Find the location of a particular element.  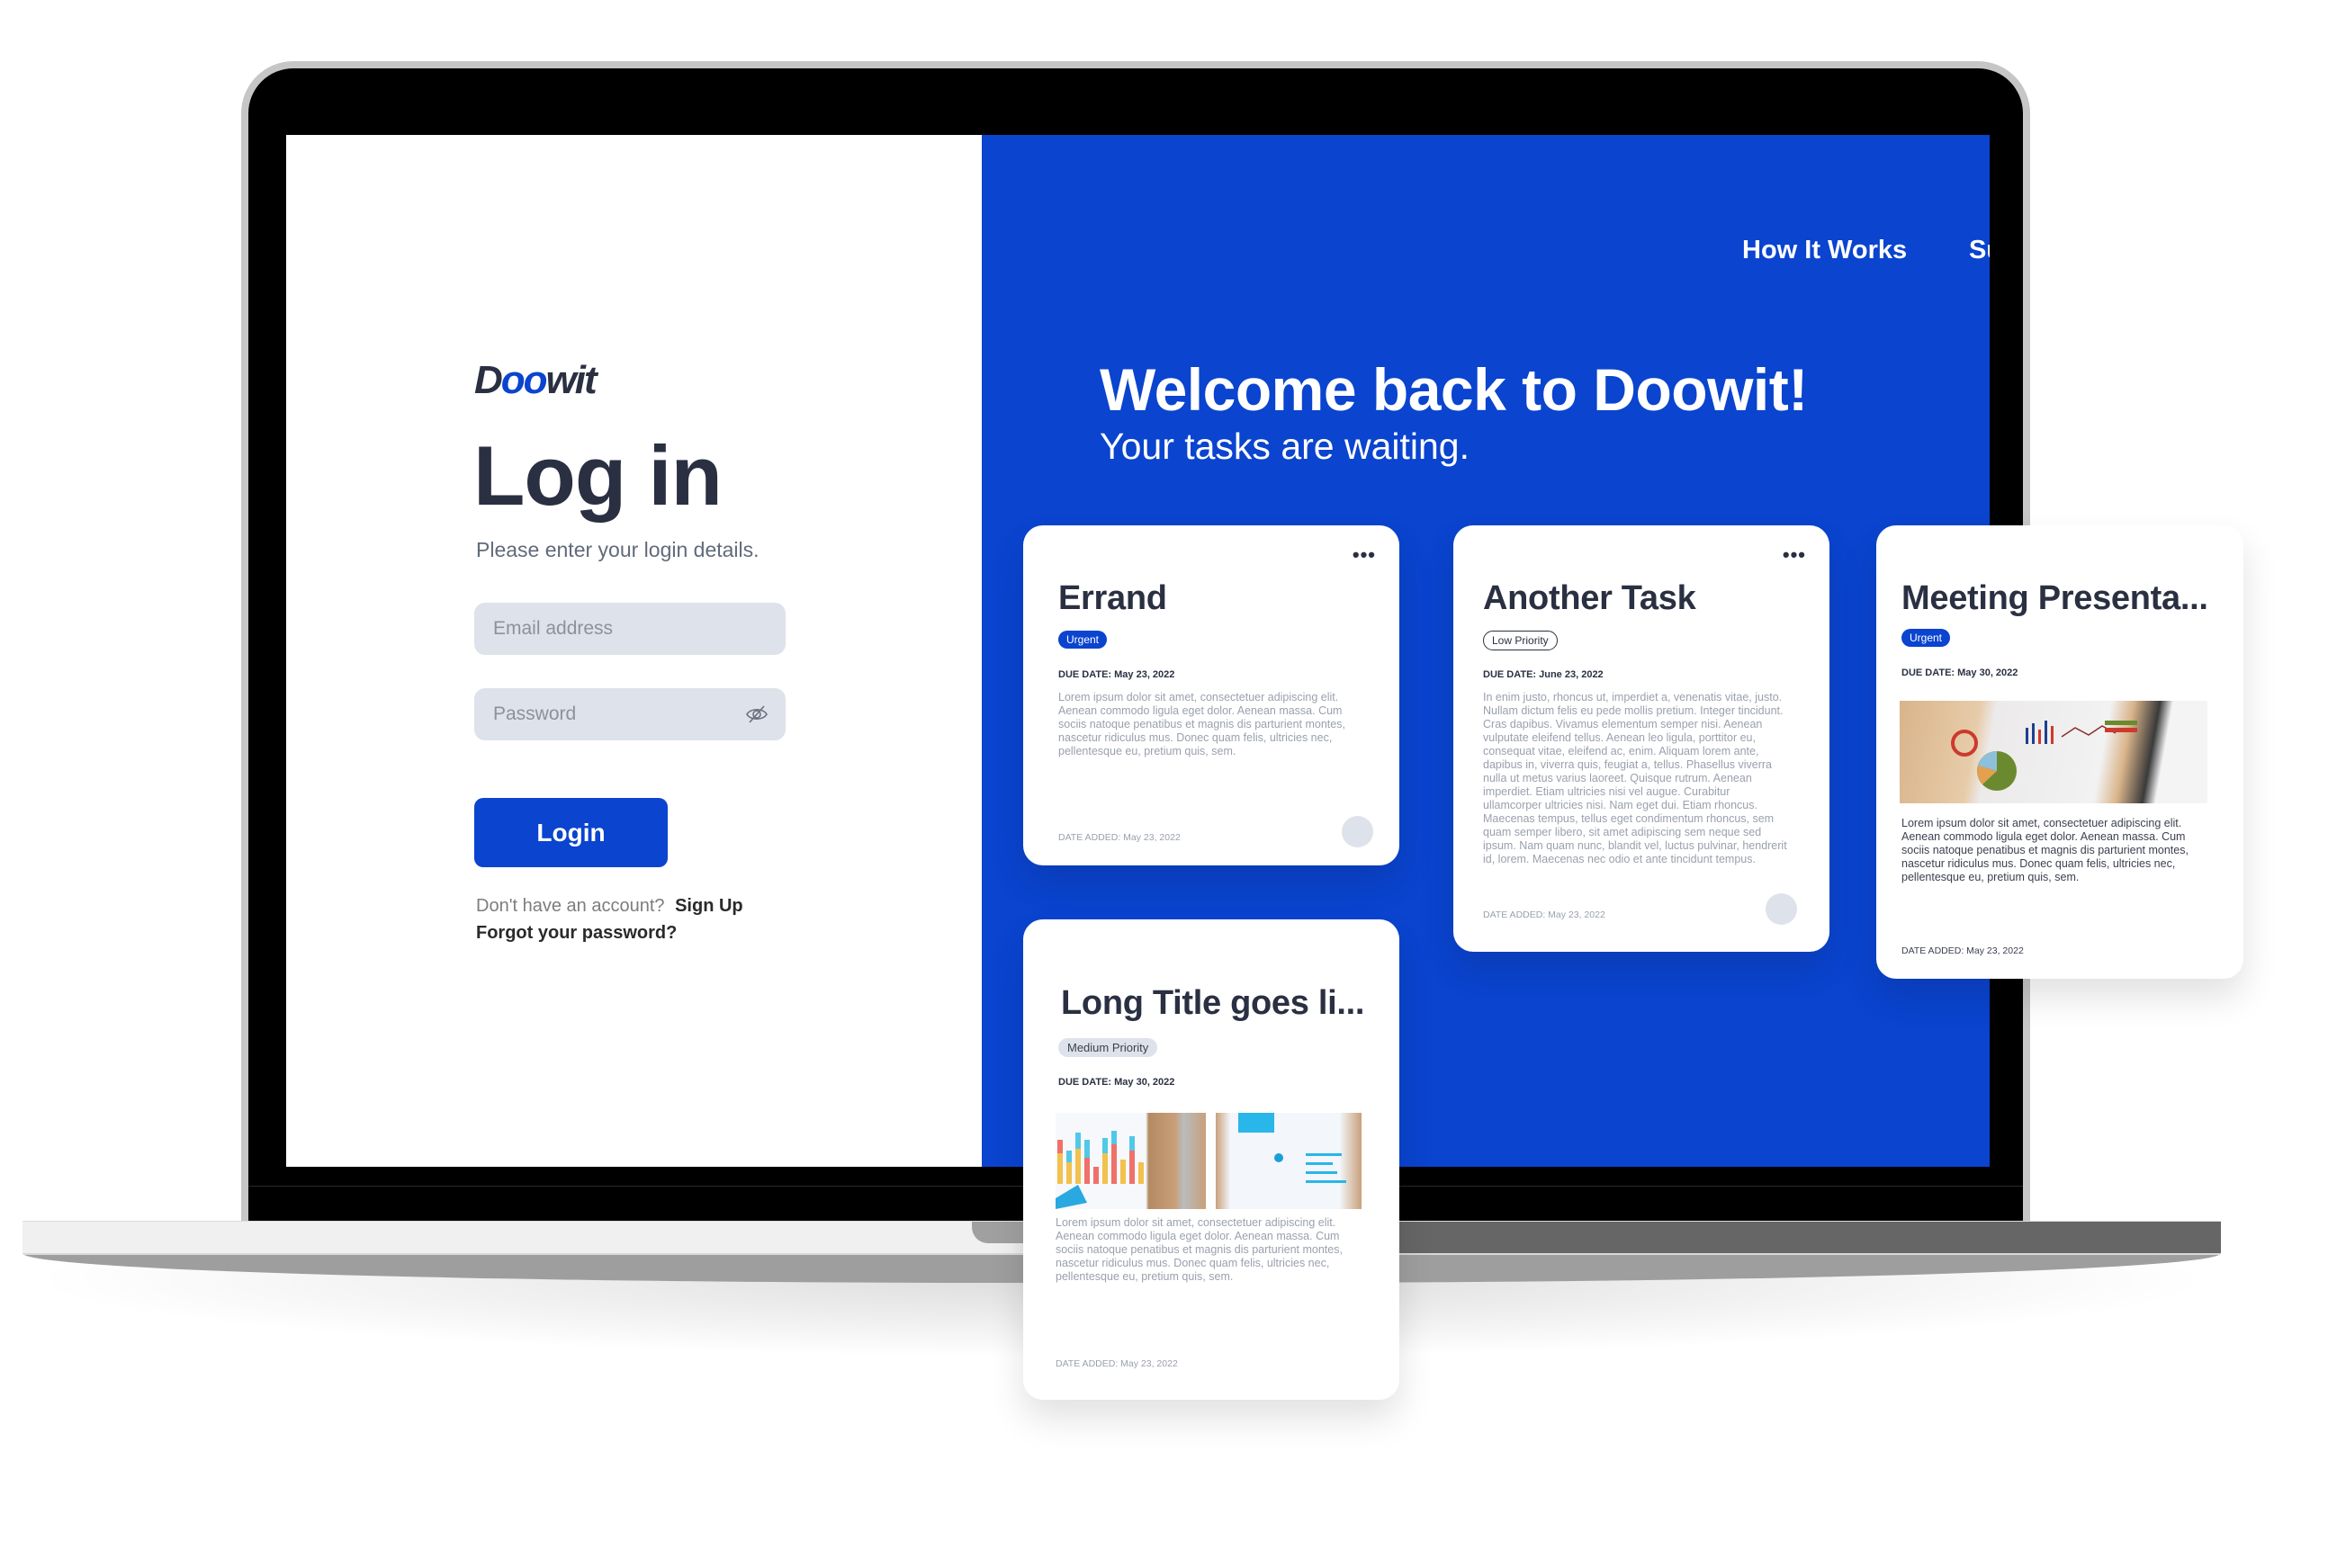

logo-text-oo: oo is located at coordinates (524, 380).